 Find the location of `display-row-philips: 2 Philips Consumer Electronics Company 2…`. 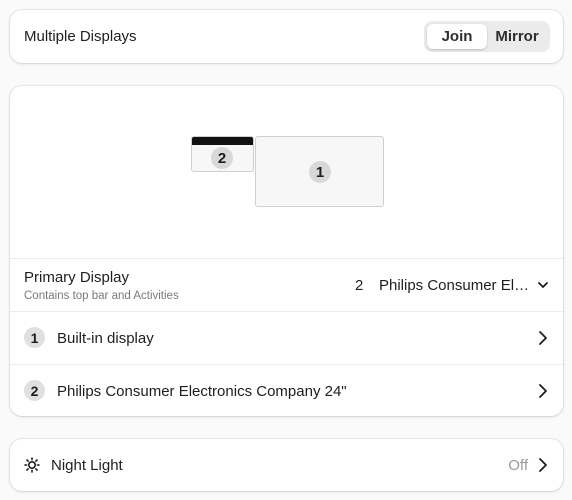

display-row-philips: 2 Philips Consumer Electronics Company 2… is located at coordinates (286, 390).